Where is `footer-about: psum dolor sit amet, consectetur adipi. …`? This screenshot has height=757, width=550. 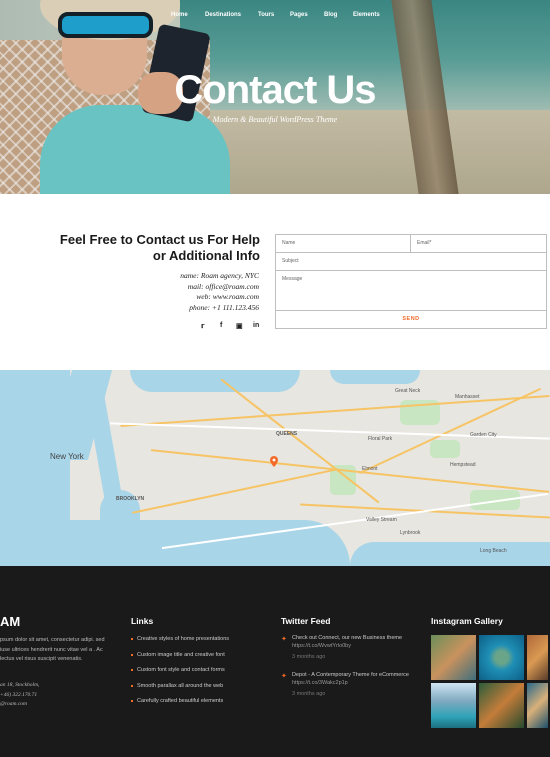 footer-about: psum dolor sit amet, consectetur adipi. … is located at coordinates (52, 649).